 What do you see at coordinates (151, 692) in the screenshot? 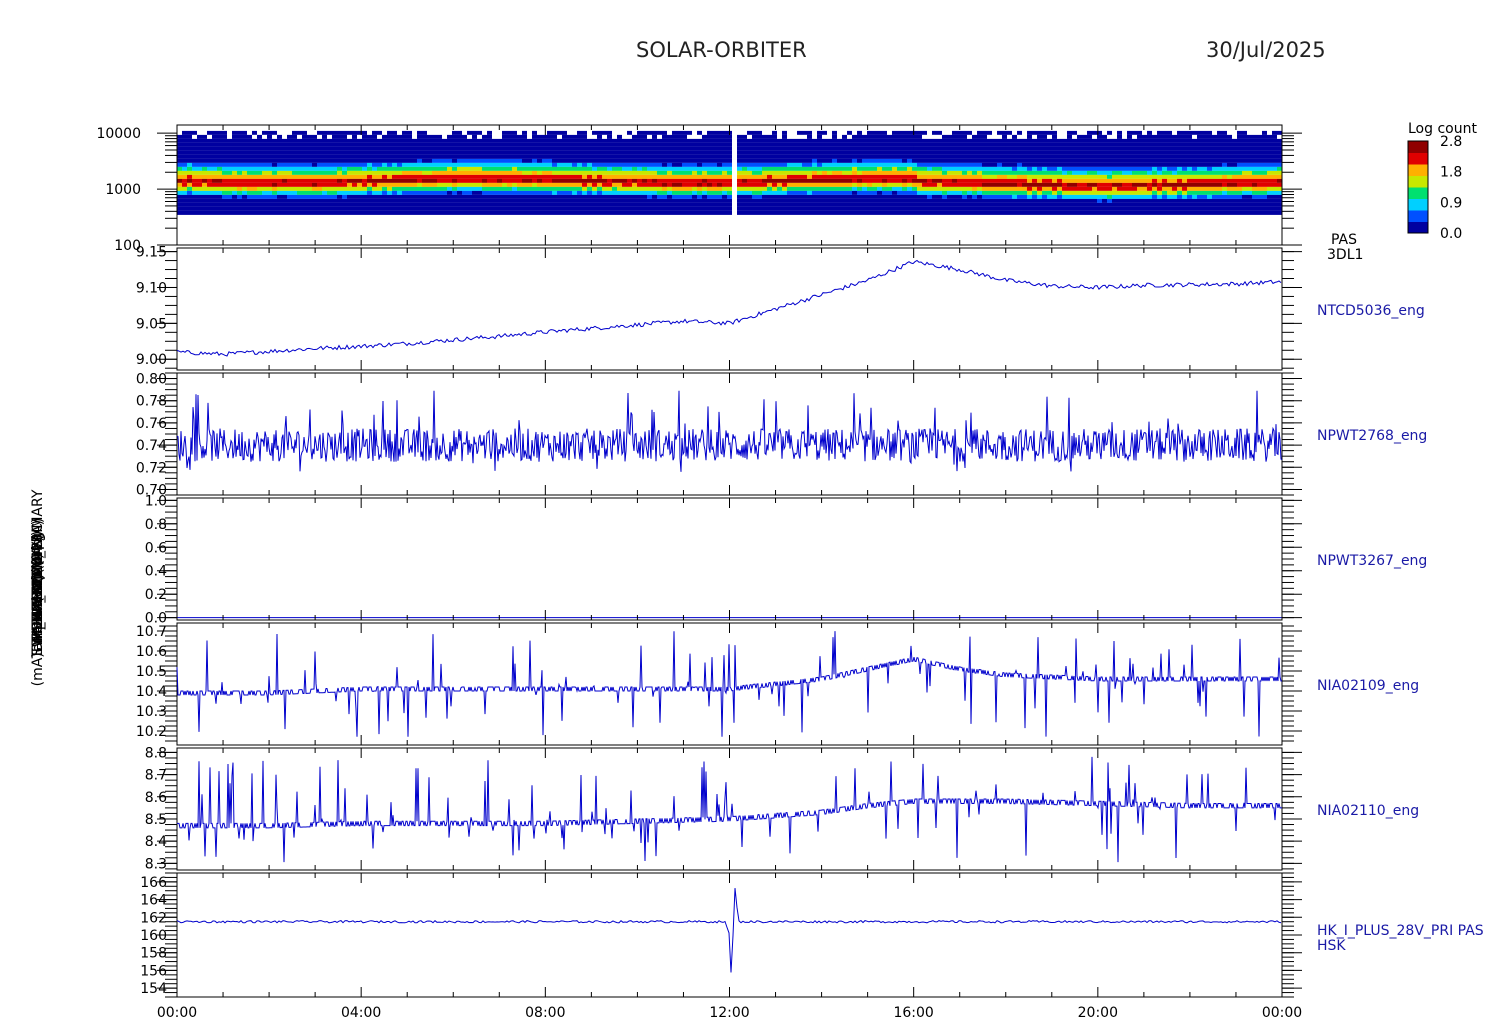
I see `y-tick-label: 10.4` at bounding box center [151, 692].